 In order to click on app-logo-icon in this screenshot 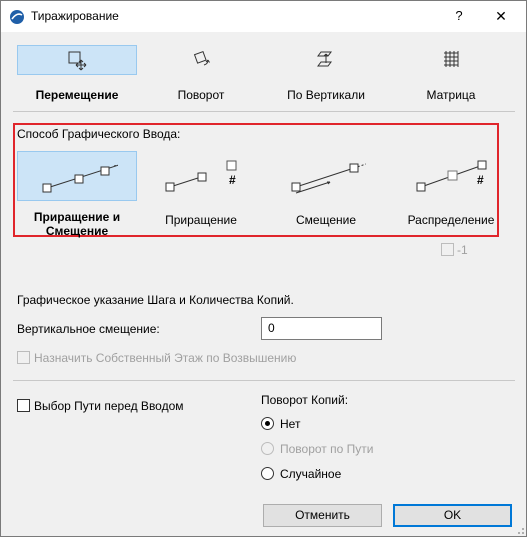, I will do `click(17, 17)`.